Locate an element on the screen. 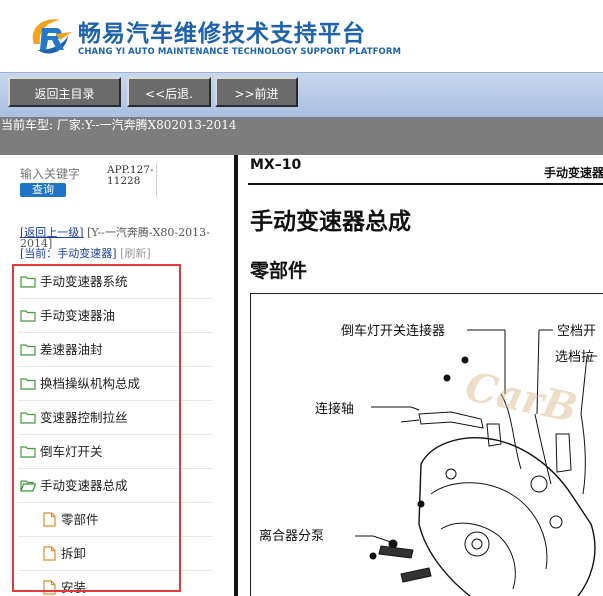 The height and width of the screenshot is (596, 603). tree-item: 手动变速器系统 is located at coordinates (115, 282).